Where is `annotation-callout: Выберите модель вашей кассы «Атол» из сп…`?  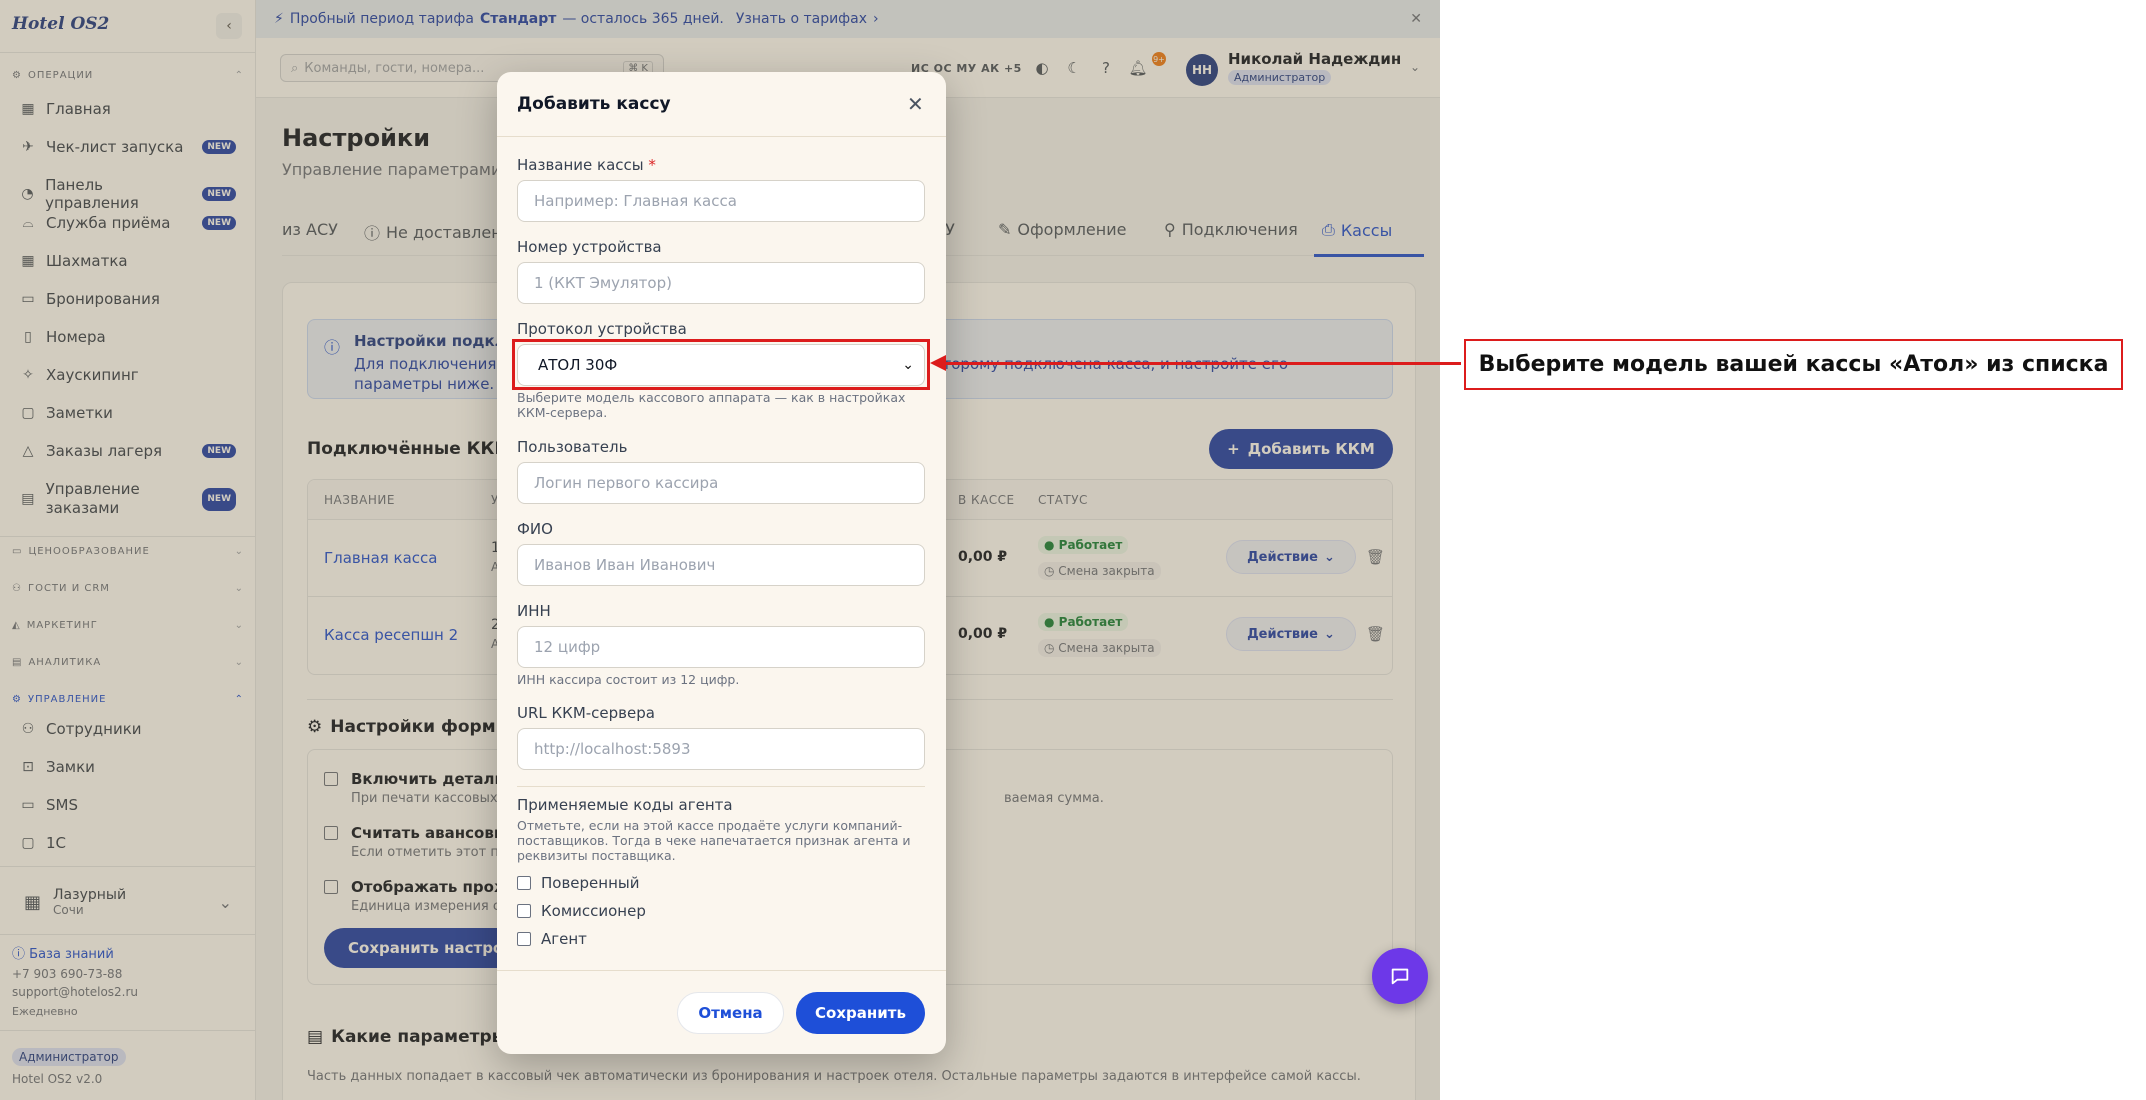
annotation-callout: Выберите модель вашей кассы «Атол» из сп… is located at coordinates (1793, 364).